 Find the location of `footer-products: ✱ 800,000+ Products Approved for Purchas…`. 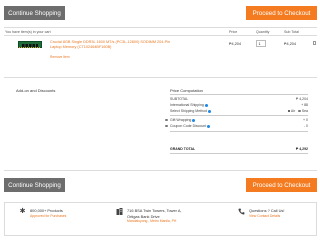

footer-products: ✱ 800,000+ Products Approved for Purchas… is located at coordinates (59, 219).